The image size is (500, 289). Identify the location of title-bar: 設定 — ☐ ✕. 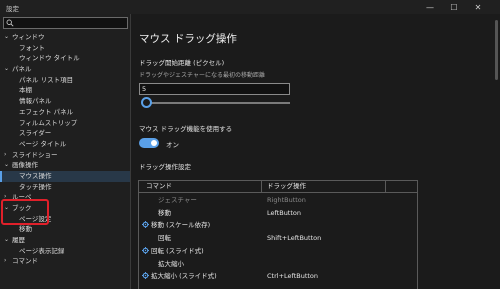
(250, 7).